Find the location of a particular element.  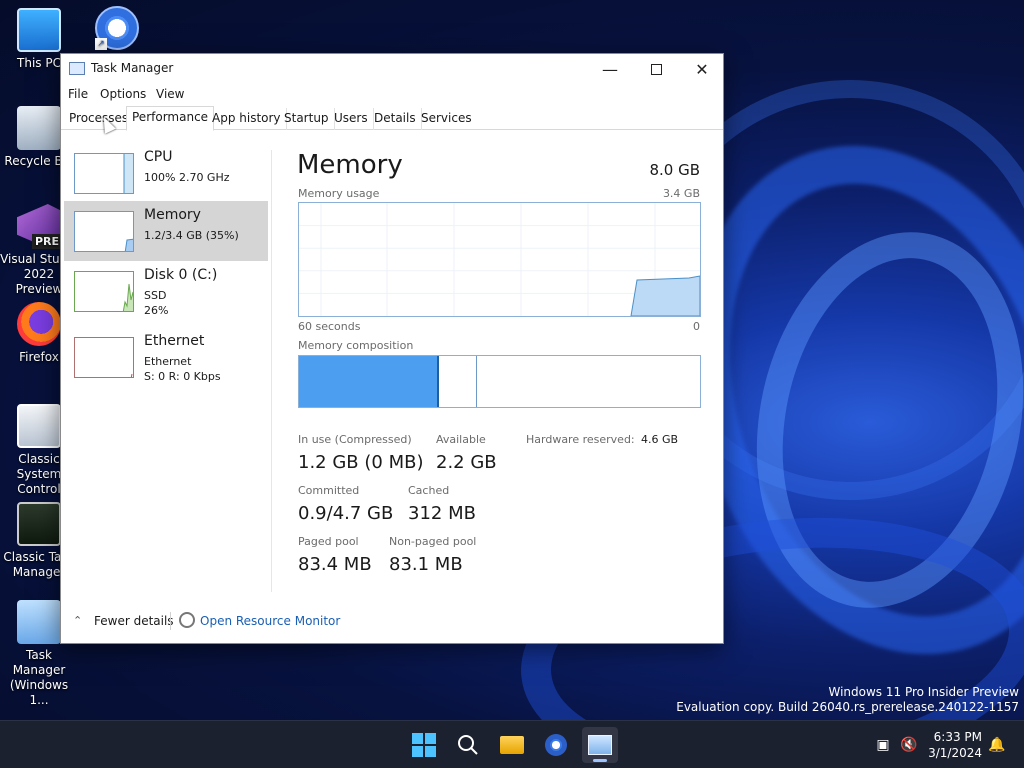

disk-activity-area is located at coordinates (127, 297).